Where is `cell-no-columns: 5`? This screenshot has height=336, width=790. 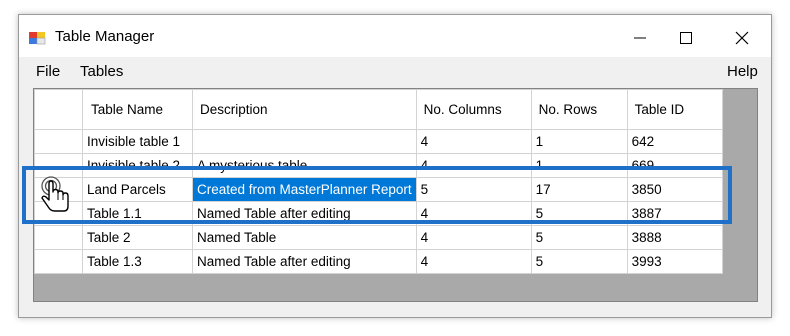 cell-no-columns: 5 is located at coordinates (473, 189).